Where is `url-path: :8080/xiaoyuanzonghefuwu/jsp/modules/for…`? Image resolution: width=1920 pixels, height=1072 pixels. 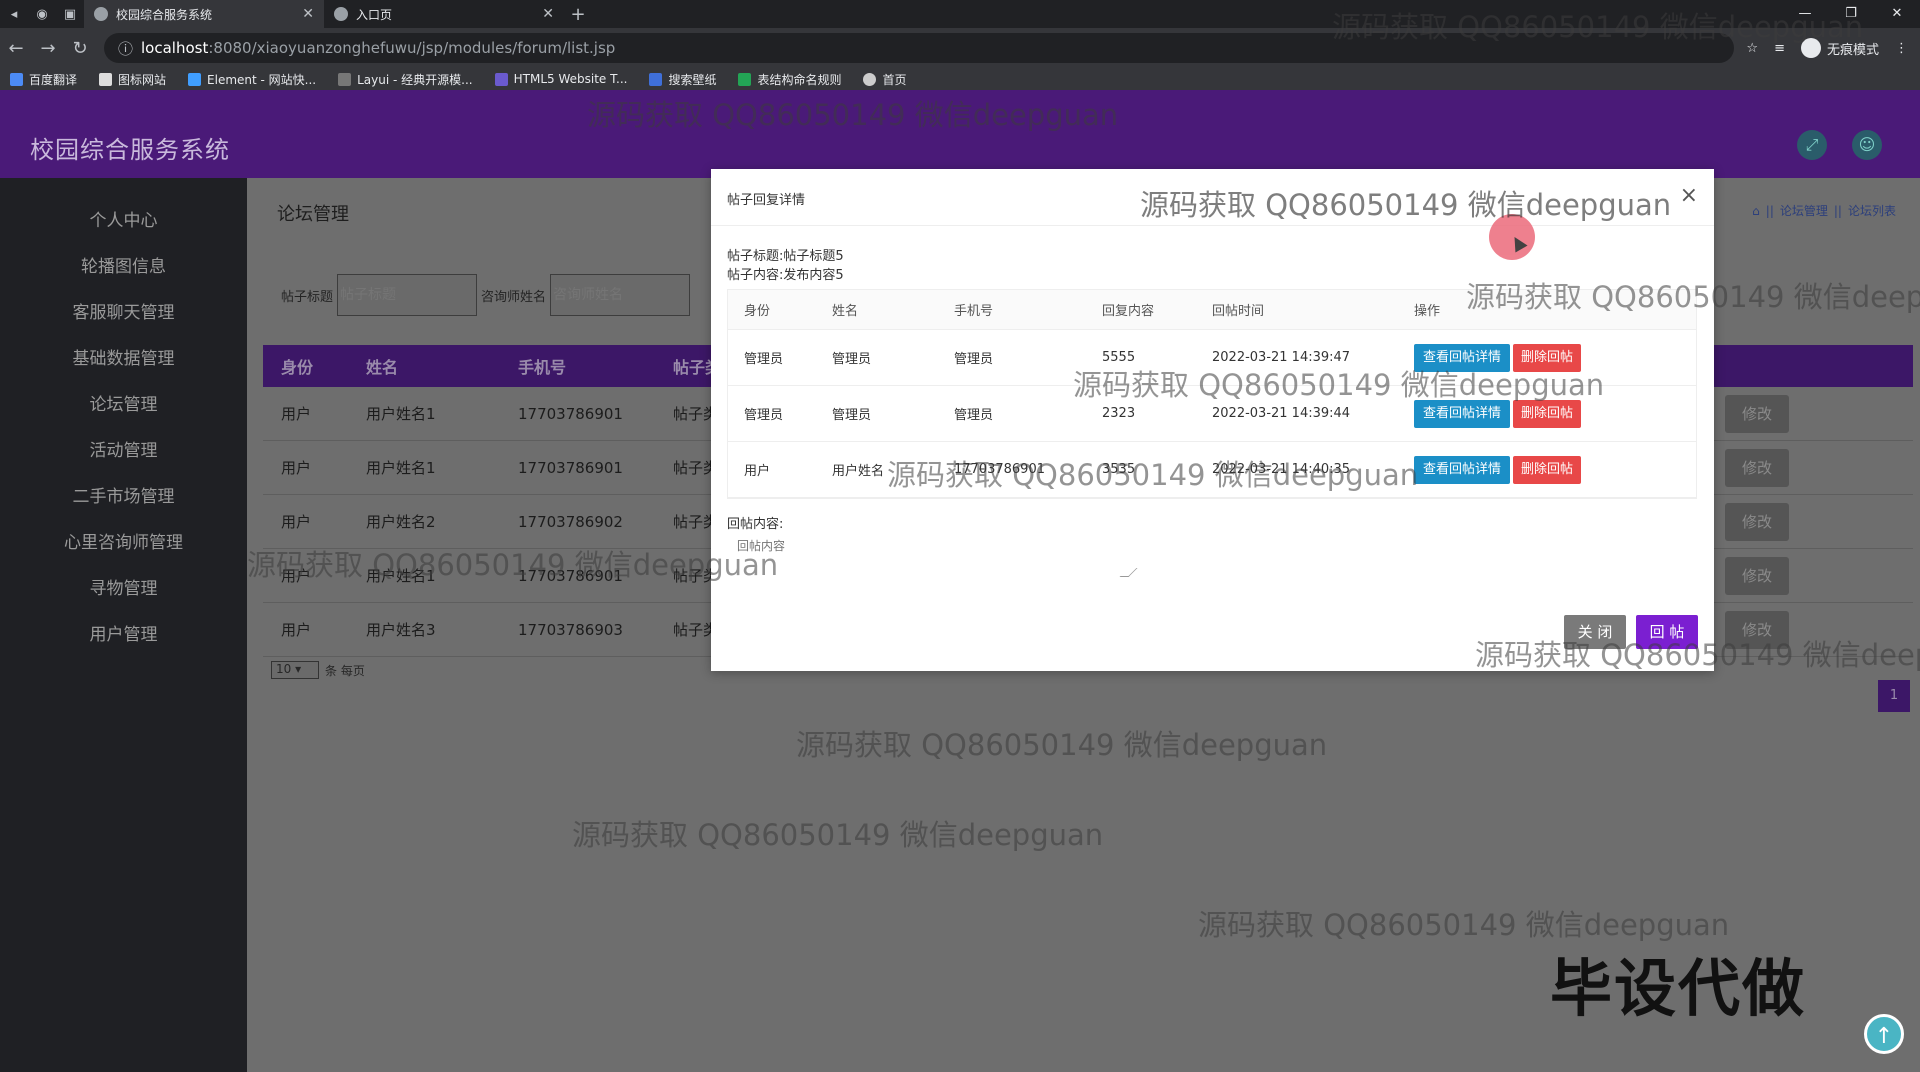 url-path: :8080/xiaoyuanzonghefuwu/jsp/modules/for… is located at coordinates (412, 48).